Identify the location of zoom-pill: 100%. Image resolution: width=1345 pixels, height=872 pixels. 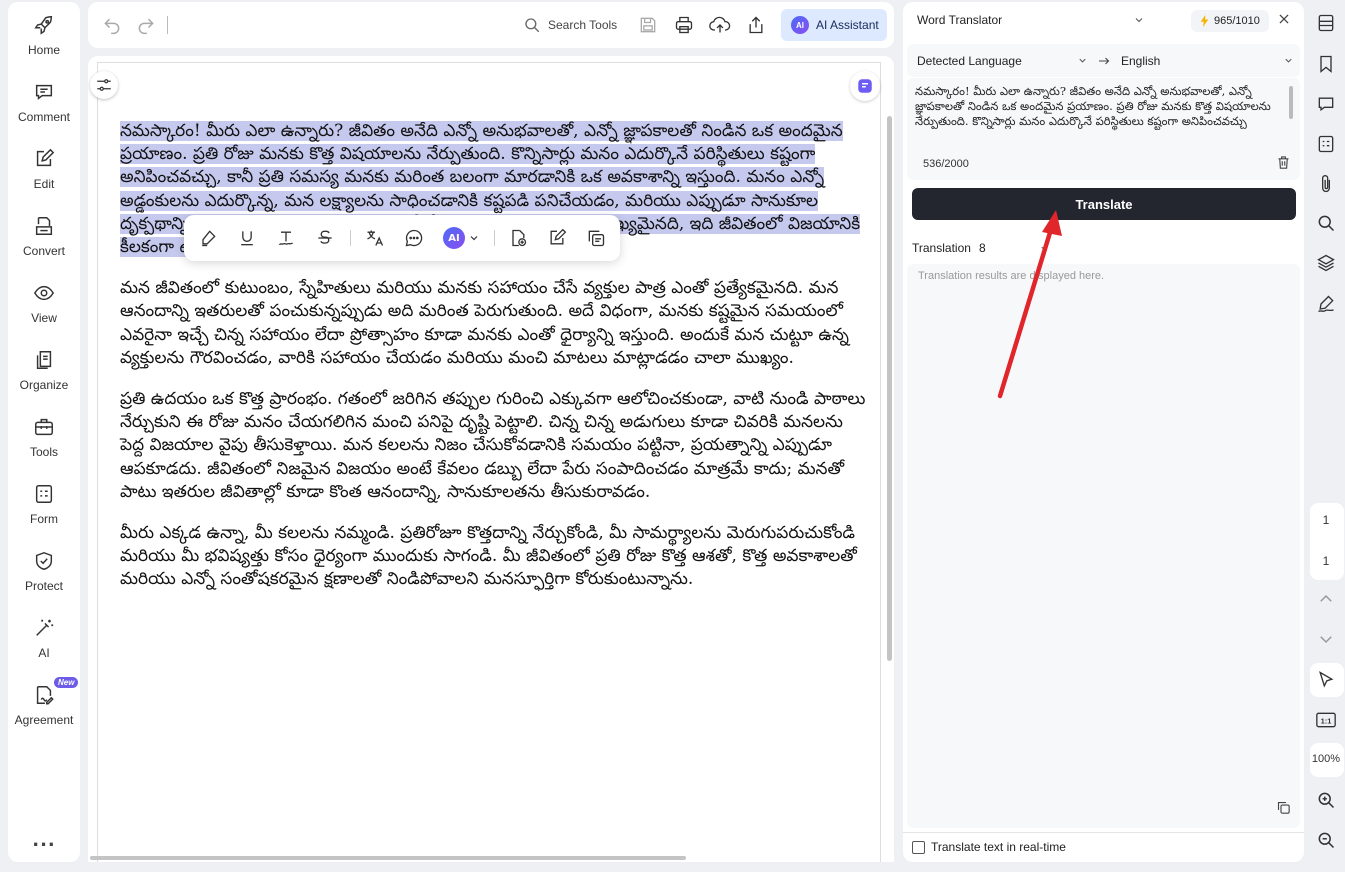
(1327, 760).